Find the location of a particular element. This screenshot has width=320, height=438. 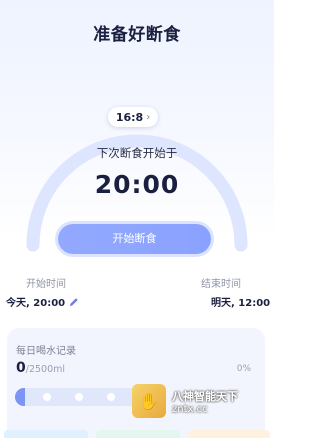

start-time-value: 今天, 20:00 is located at coordinates (36, 303).